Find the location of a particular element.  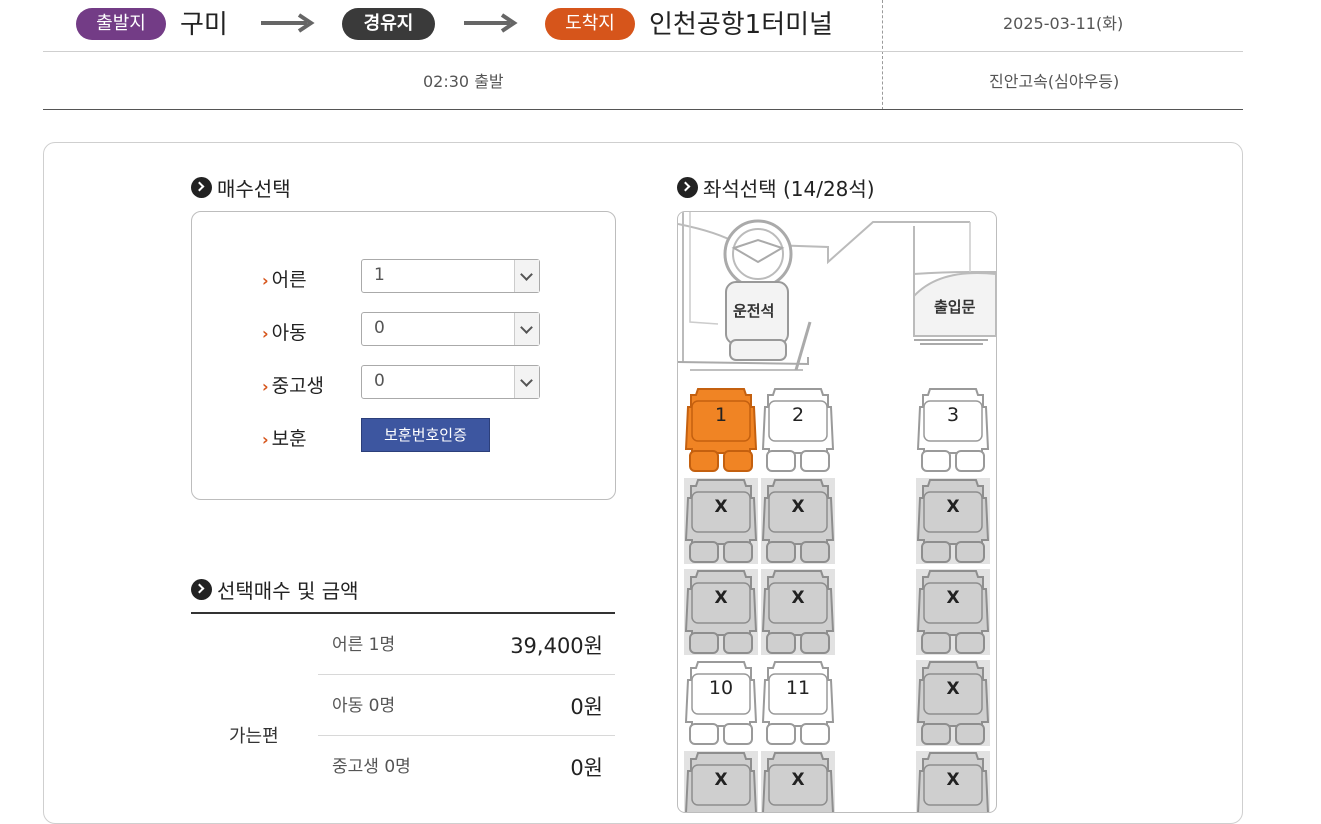

seat-selected: 1 is located at coordinates (721, 430).